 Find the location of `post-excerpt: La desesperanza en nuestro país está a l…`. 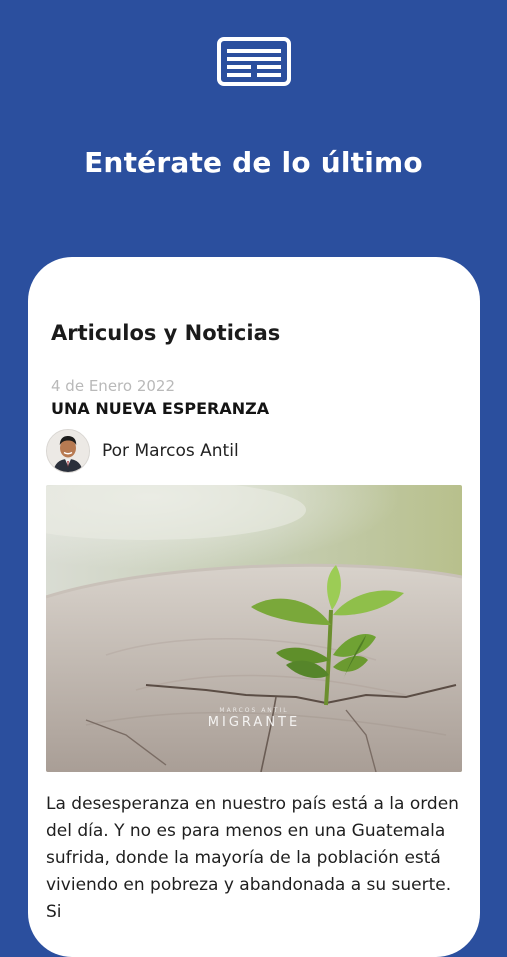

post-excerpt: La desesperanza en nuestro país está a l… is located at coordinates (254, 858).